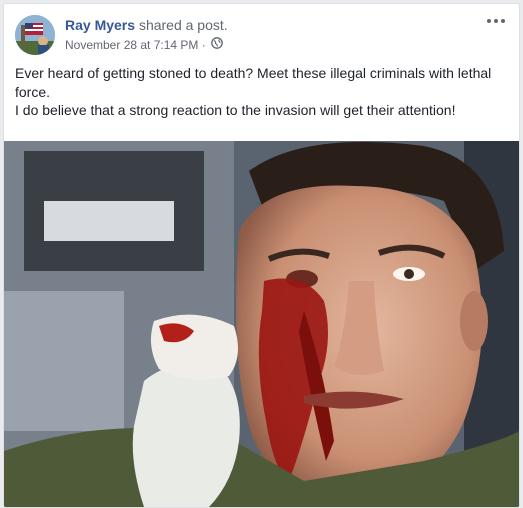  I want to click on author-line: Ray Myers shared a post., so click(146, 25).